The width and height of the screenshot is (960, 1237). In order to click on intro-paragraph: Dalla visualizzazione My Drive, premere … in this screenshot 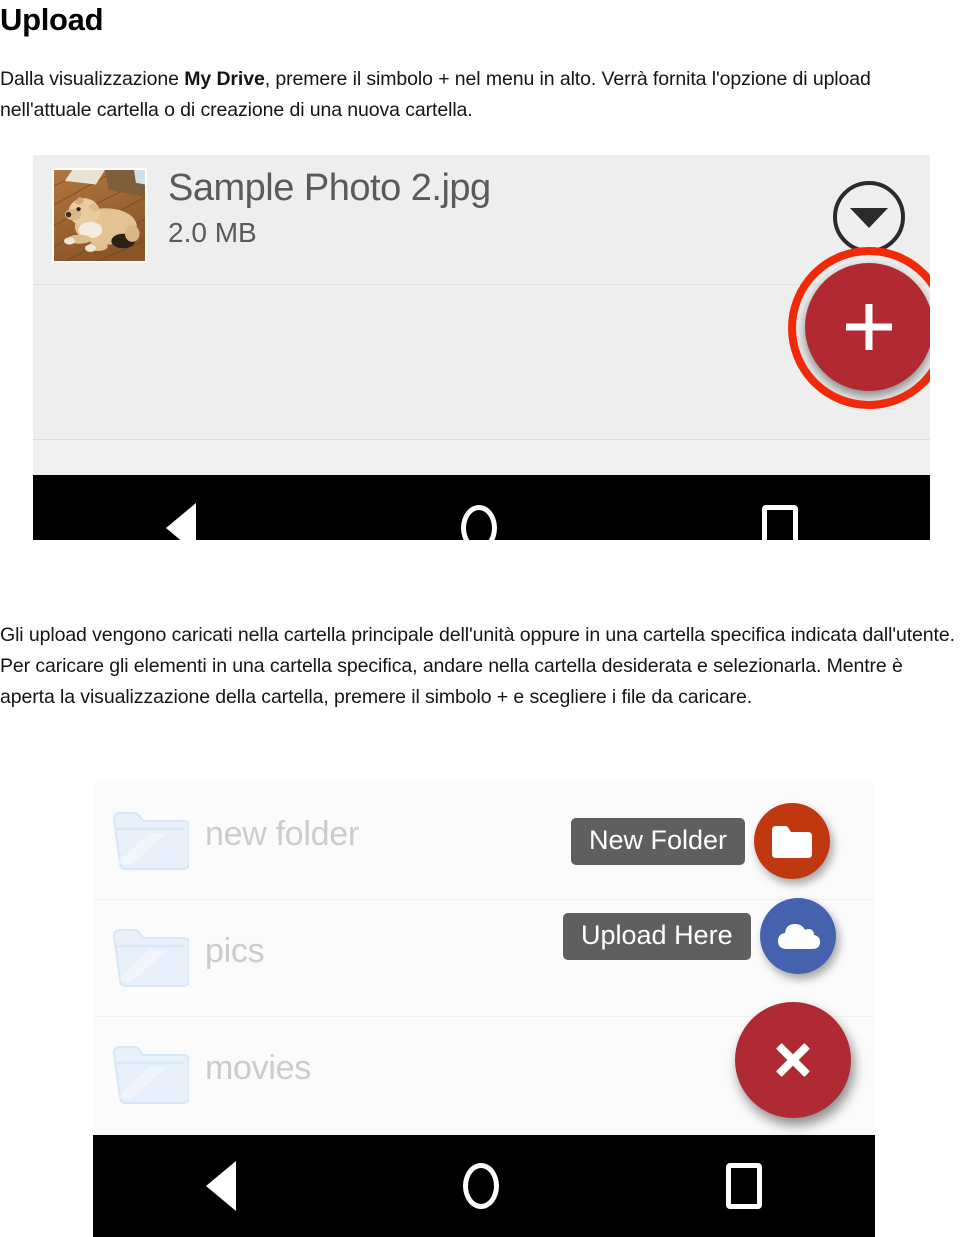, I will do `click(480, 95)`.